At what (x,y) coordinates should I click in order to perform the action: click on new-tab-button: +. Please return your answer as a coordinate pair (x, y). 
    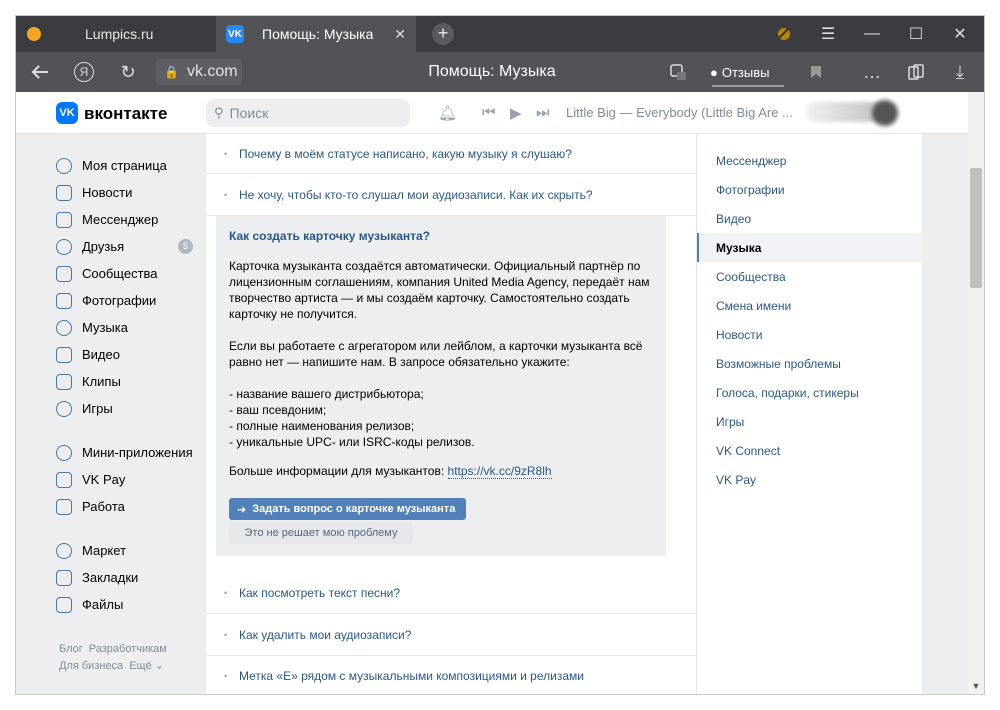
    Looking at the image, I should click on (443, 34).